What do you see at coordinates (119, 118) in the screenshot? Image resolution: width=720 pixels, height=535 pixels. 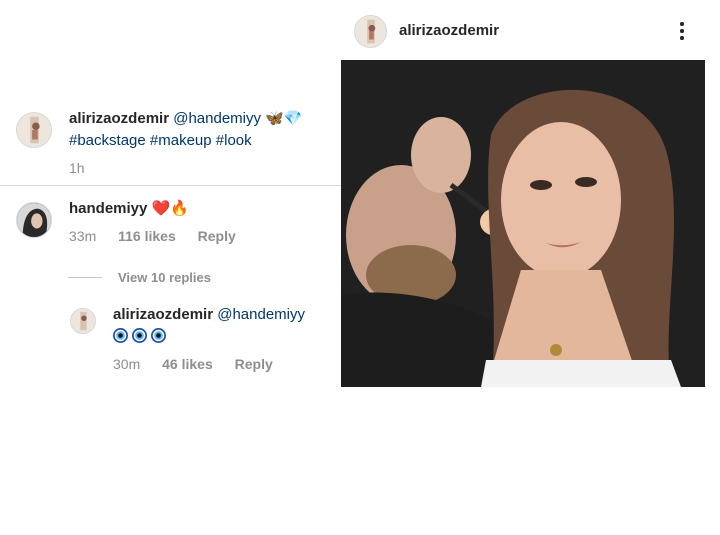 I see `caption-username: alirizaozdemir` at bounding box center [119, 118].